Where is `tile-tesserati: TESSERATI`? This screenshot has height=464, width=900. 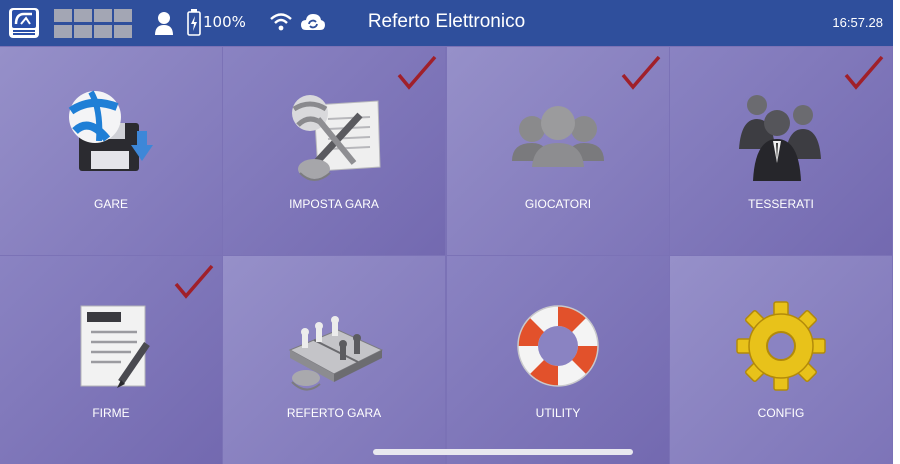
tile-tesserati: TESSERATI is located at coordinates (781, 151).